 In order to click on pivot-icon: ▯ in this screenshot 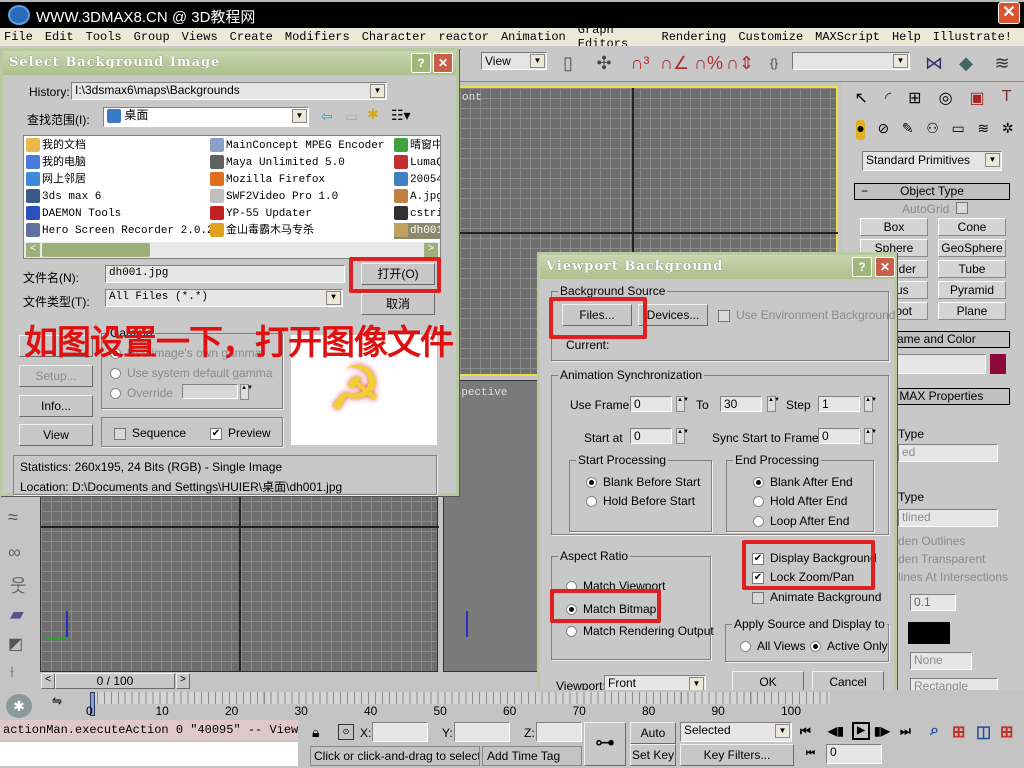, I will do `click(568, 63)`.